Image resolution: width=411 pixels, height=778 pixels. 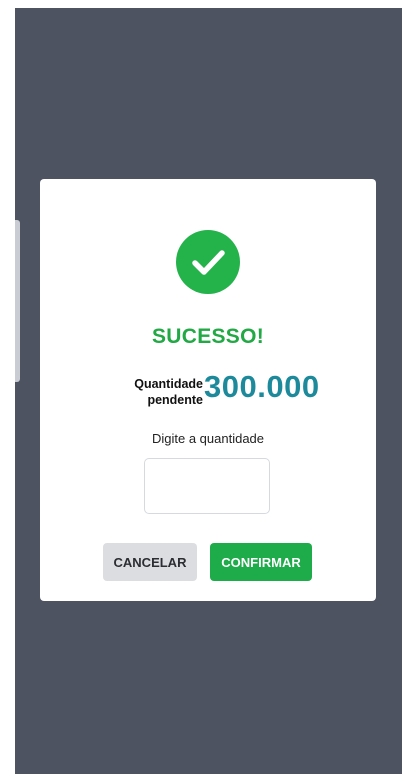 What do you see at coordinates (261, 562) in the screenshot?
I see `confirm-button: CONFIRMAR` at bounding box center [261, 562].